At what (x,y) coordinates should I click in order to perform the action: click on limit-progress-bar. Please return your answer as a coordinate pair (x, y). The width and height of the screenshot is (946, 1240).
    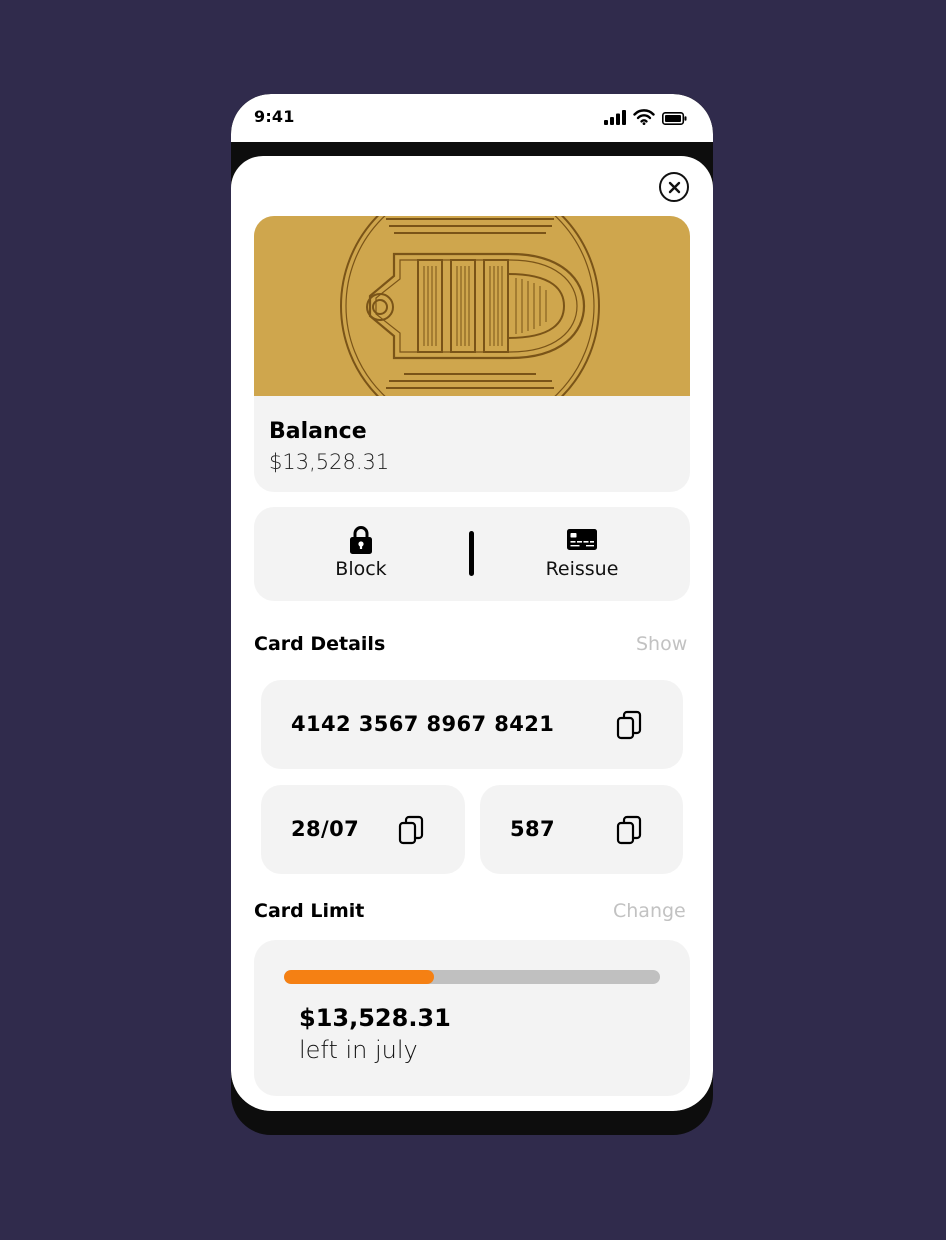
    Looking at the image, I should click on (472, 977).